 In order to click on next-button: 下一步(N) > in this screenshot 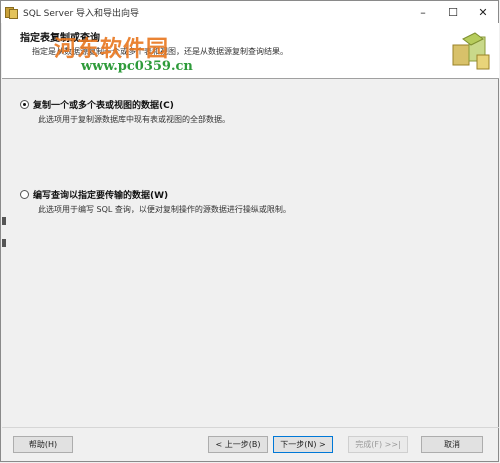, I will do `click(303, 444)`.